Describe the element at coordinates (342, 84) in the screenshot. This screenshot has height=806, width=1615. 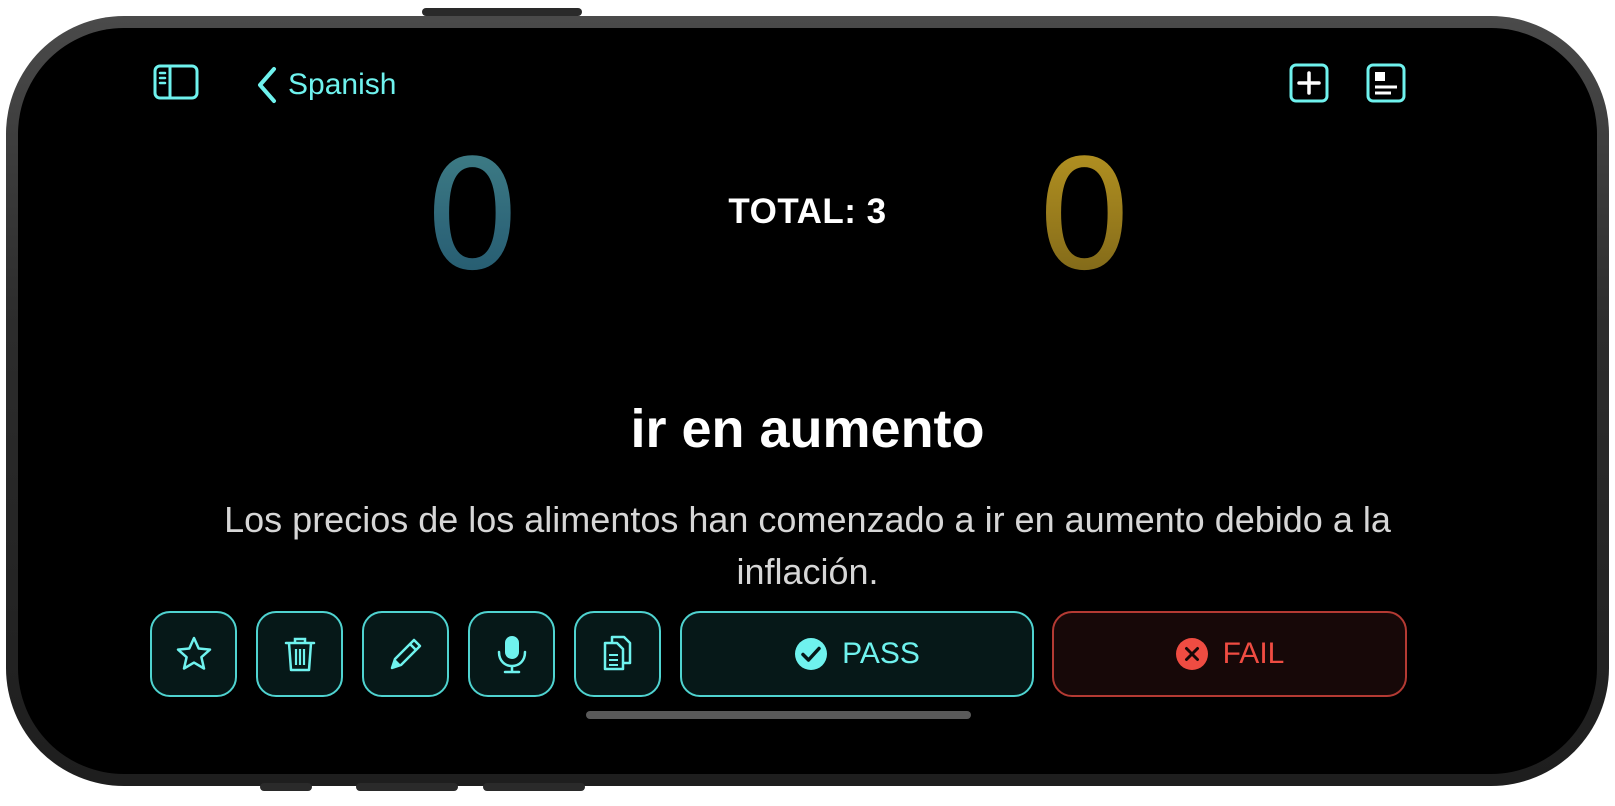
I see `back-button-label: Spanish` at that location.